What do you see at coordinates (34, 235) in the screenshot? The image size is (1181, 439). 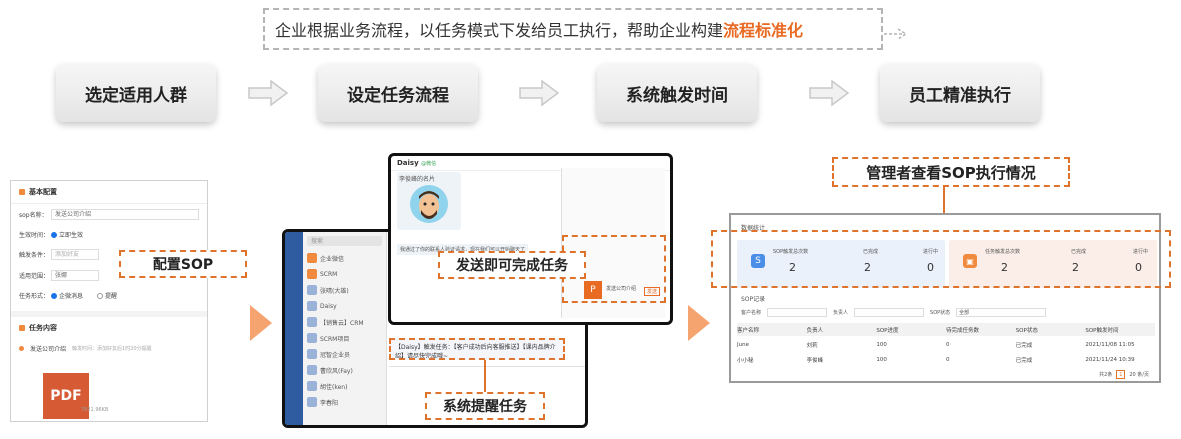 I see `effective-label: 生效时间：` at bounding box center [34, 235].